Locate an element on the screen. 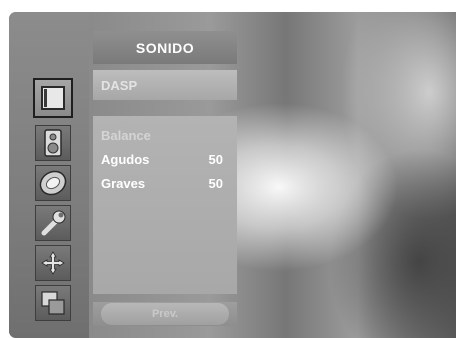 This screenshot has height=338, width=456. dasp-label: DASP is located at coordinates (119, 85).